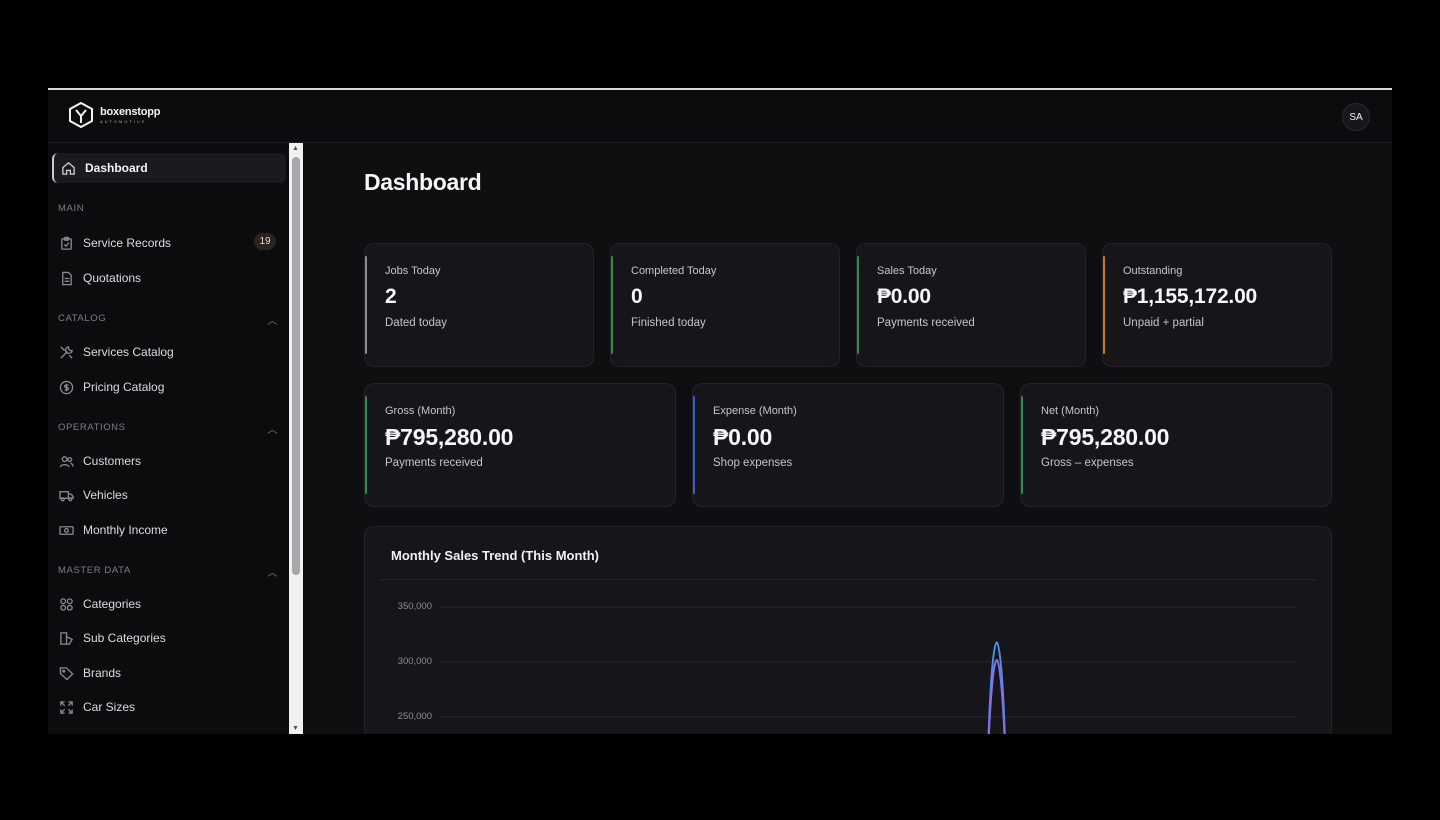 Image resolution: width=1440 pixels, height=820 pixels. Describe the element at coordinates (868, 670) in the screenshot. I see `chart-plot` at that location.